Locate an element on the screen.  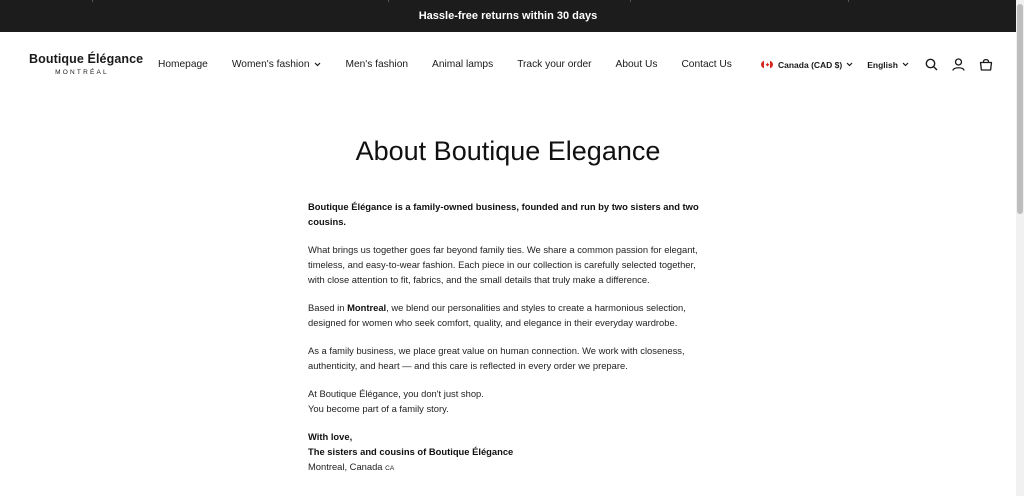
account-icon is located at coordinates (958, 64).